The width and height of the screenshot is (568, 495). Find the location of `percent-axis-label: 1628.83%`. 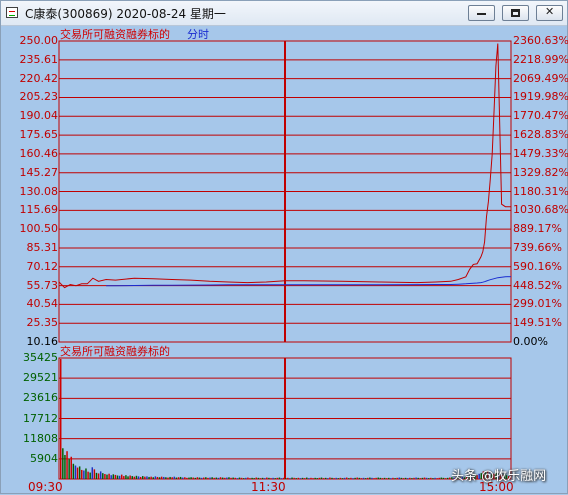

percent-axis-label: 1628.83% is located at coordinates (540, 135).